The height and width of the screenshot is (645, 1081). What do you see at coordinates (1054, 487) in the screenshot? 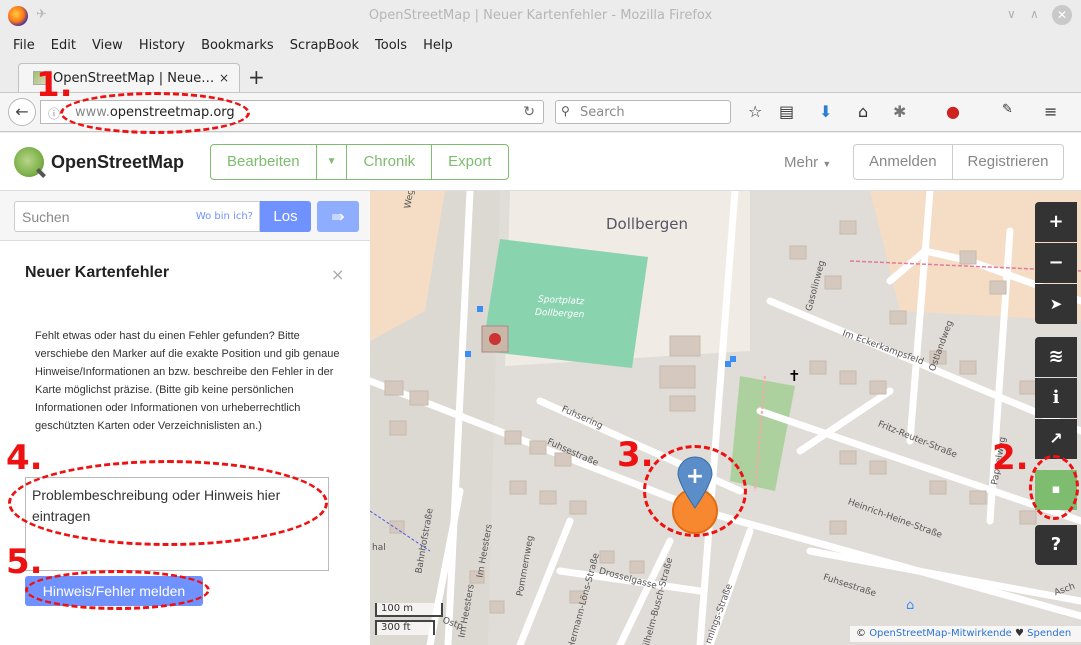
I see `annotation-oval-note` at bounding box center [1054, 487].